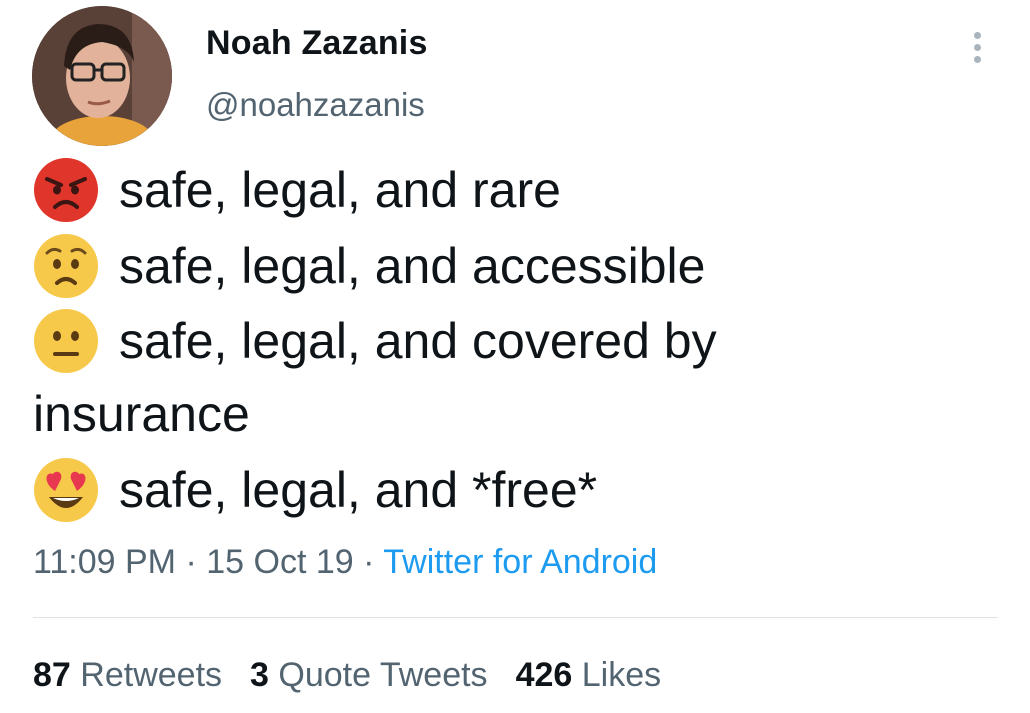 The image size is (1030, 713). I want to click on tweet-line-text: safe, legal, and accessible, so click(412, 266).